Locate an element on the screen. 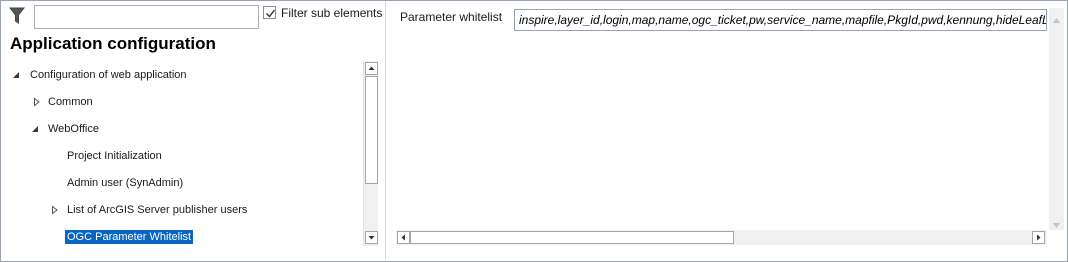 Image resolution: width=1068 pixels, height=262 pixels. tree-item-project-initialization: Project Initialization is located at coordinates (182, 156).